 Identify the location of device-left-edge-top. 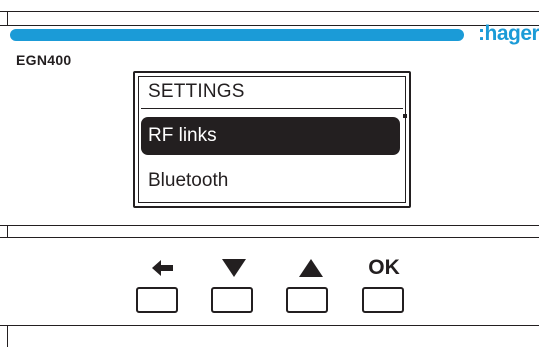
(7, 18).